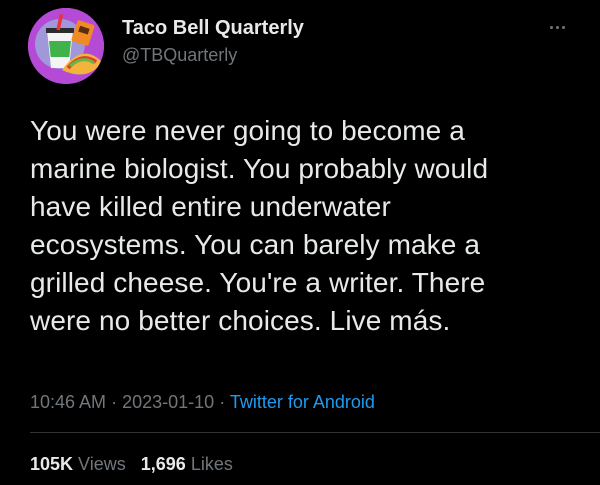 This screenshot has width=600, height=485. Describe the element at coordinates (179, 55) in the screenshot. I see `author-handle: @TBQuarterly` at that location.